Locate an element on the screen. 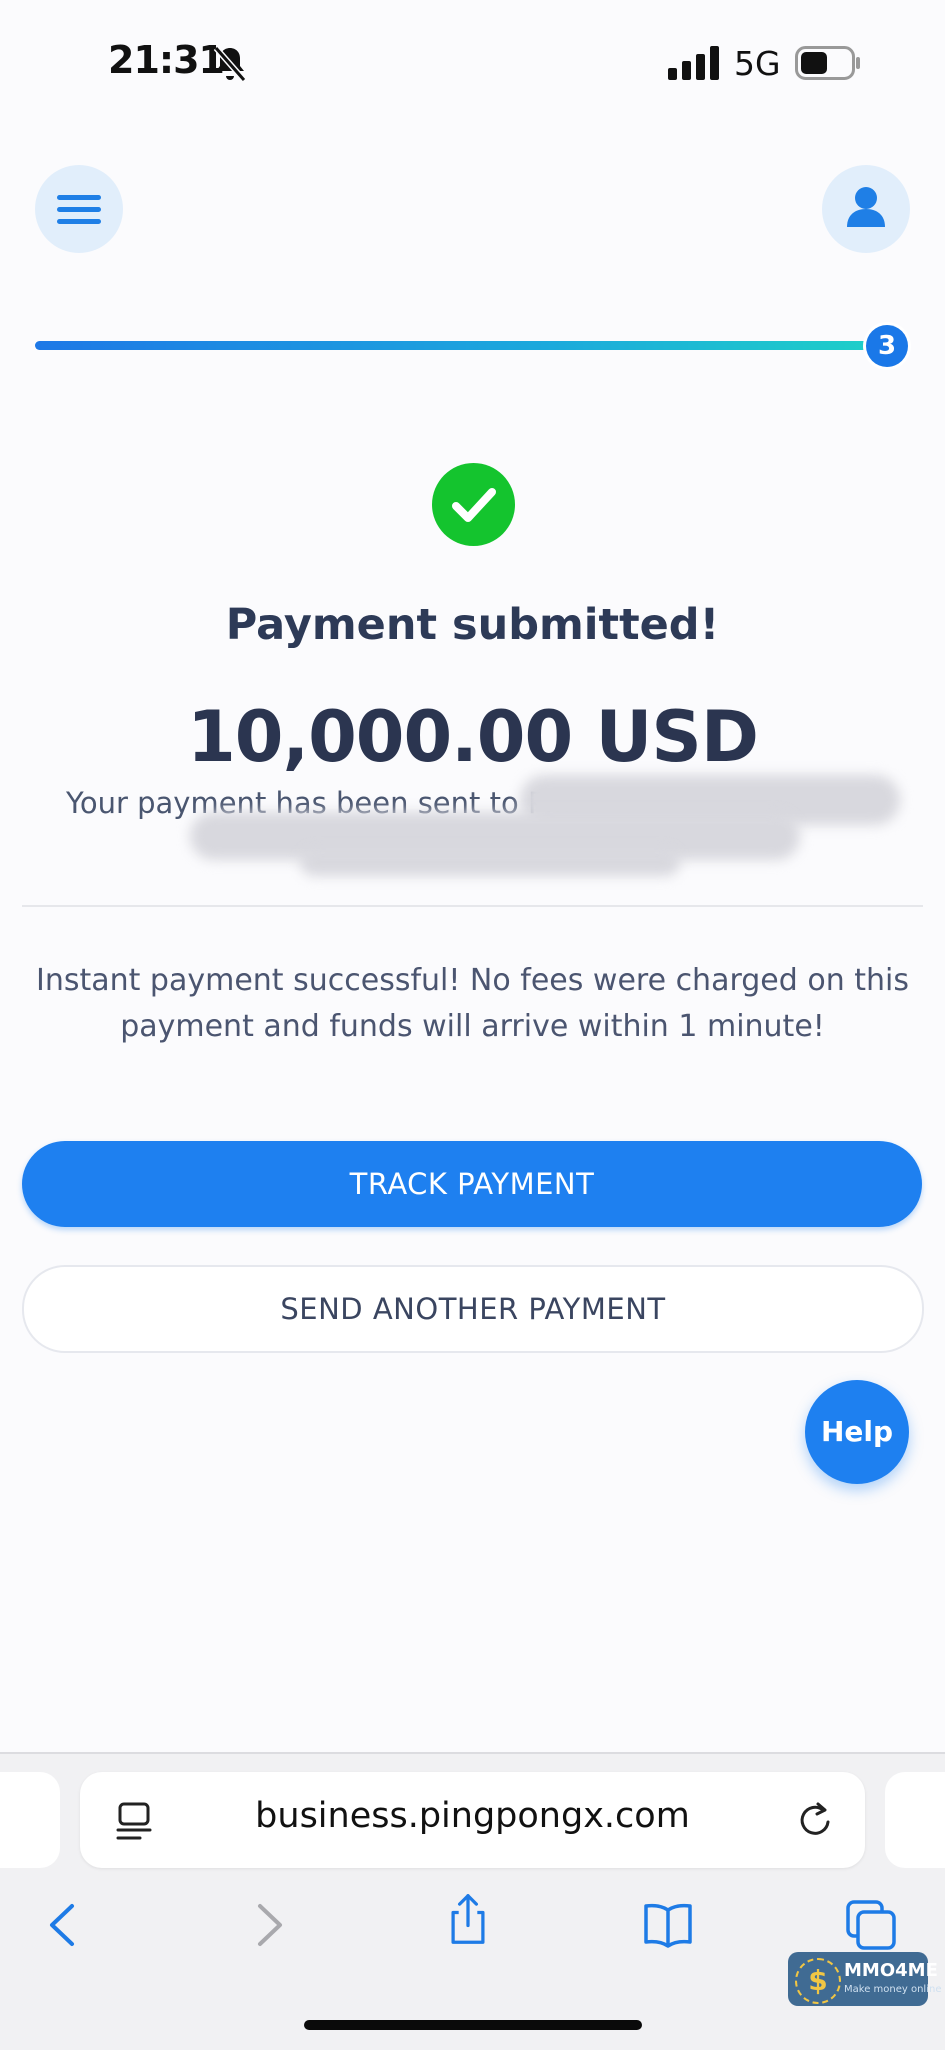 The image size is (945, 2050). profile-button is located at coordinates (866, 209).